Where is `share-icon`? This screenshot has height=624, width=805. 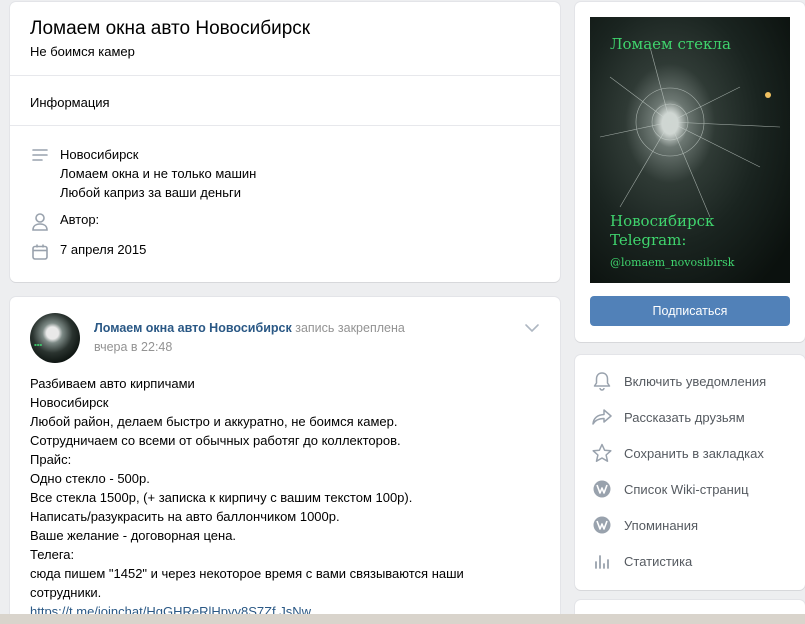 share-icon is located at coordinates (602, 417).